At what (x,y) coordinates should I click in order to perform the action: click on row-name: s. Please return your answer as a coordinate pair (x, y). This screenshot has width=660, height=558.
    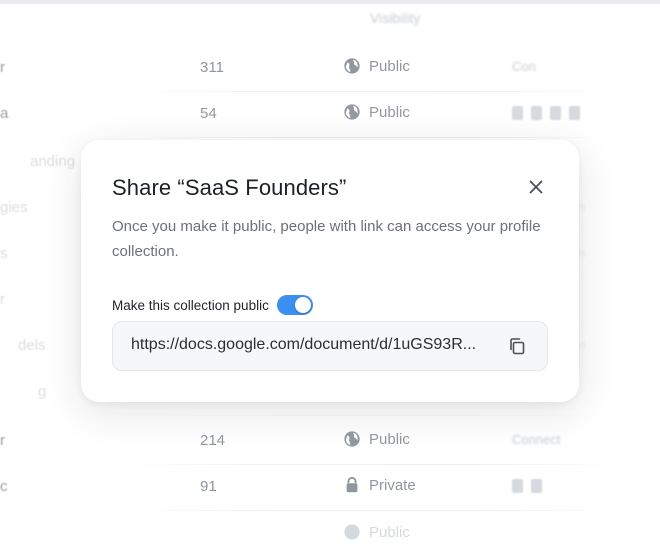
    Looking at the image, I should click on (4, 253).